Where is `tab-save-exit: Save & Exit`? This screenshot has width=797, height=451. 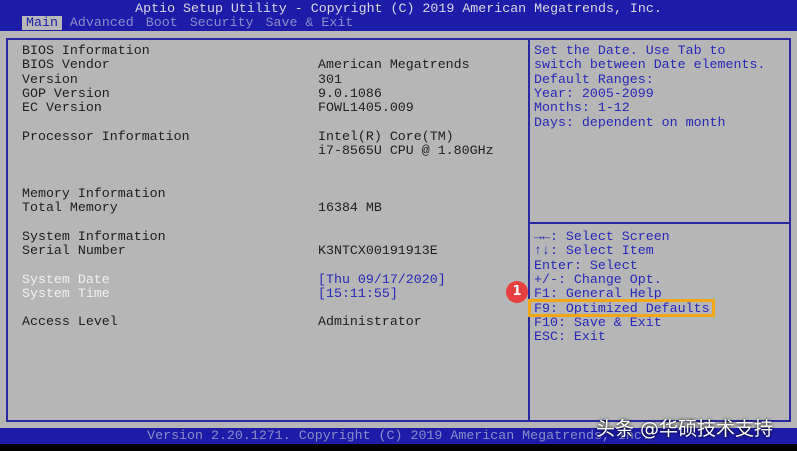 tab-save-exit: Save & Exit is located at coordinates (310, 23).